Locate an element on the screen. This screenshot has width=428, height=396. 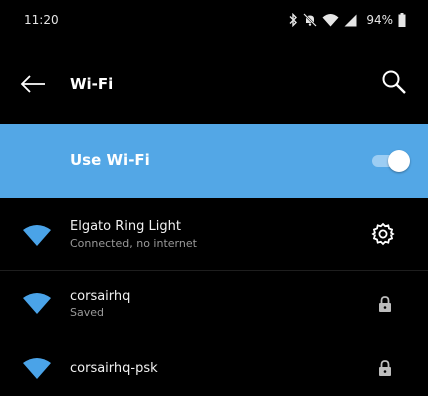
search-button is located at coordinates (395, 83).